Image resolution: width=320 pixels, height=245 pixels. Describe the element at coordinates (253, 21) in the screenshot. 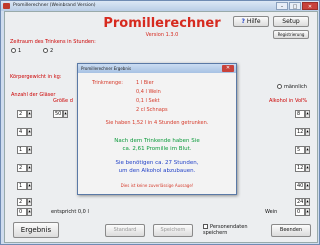

I see `help-label: Hilfe` at that location.